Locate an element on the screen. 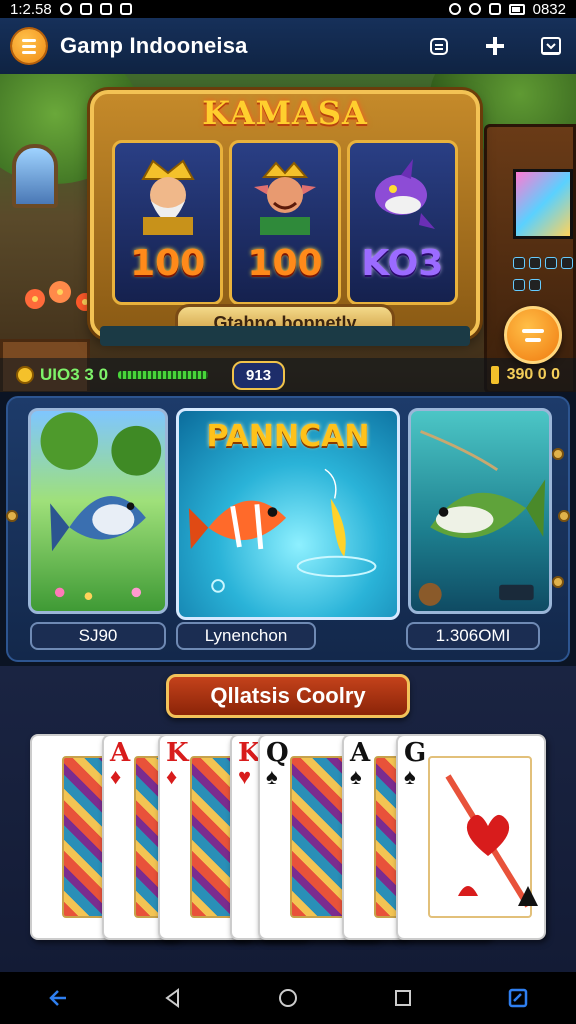 The width and height of the screenshot is (576, 1024). card-rank: K is located at coordinates (177, 753).